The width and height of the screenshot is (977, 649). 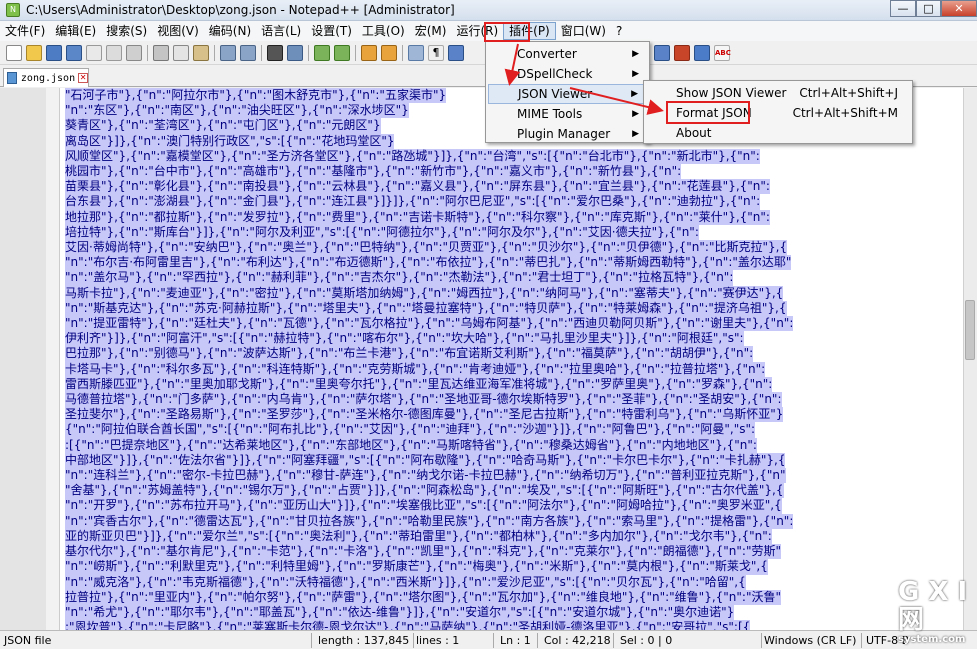 I want to click on menu-settings: 设置(T), so click(x=331, y=31).